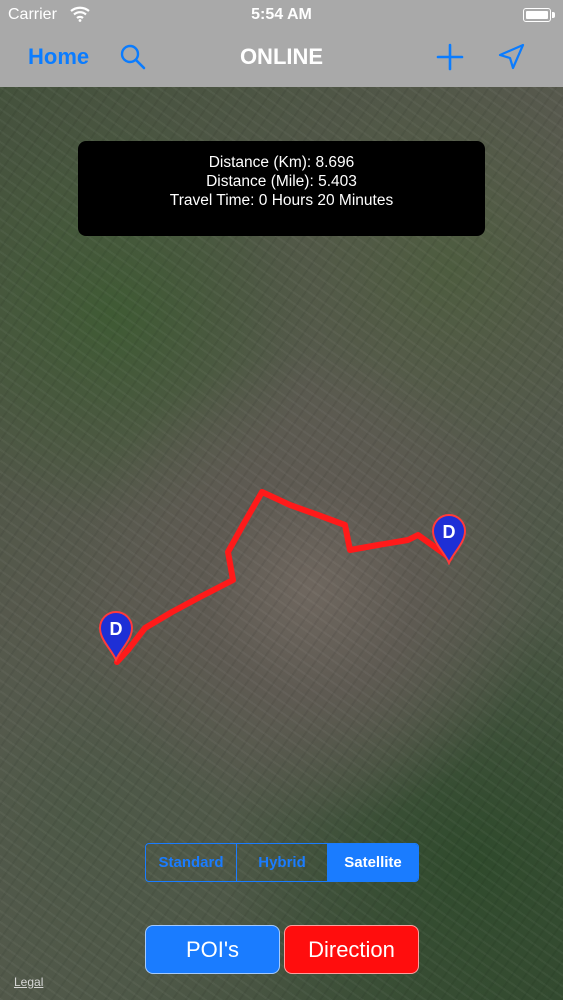 This screenshot has height=1000, width=563. I want to click on map-type-hybrid: Hybrid, so click(282, 862).